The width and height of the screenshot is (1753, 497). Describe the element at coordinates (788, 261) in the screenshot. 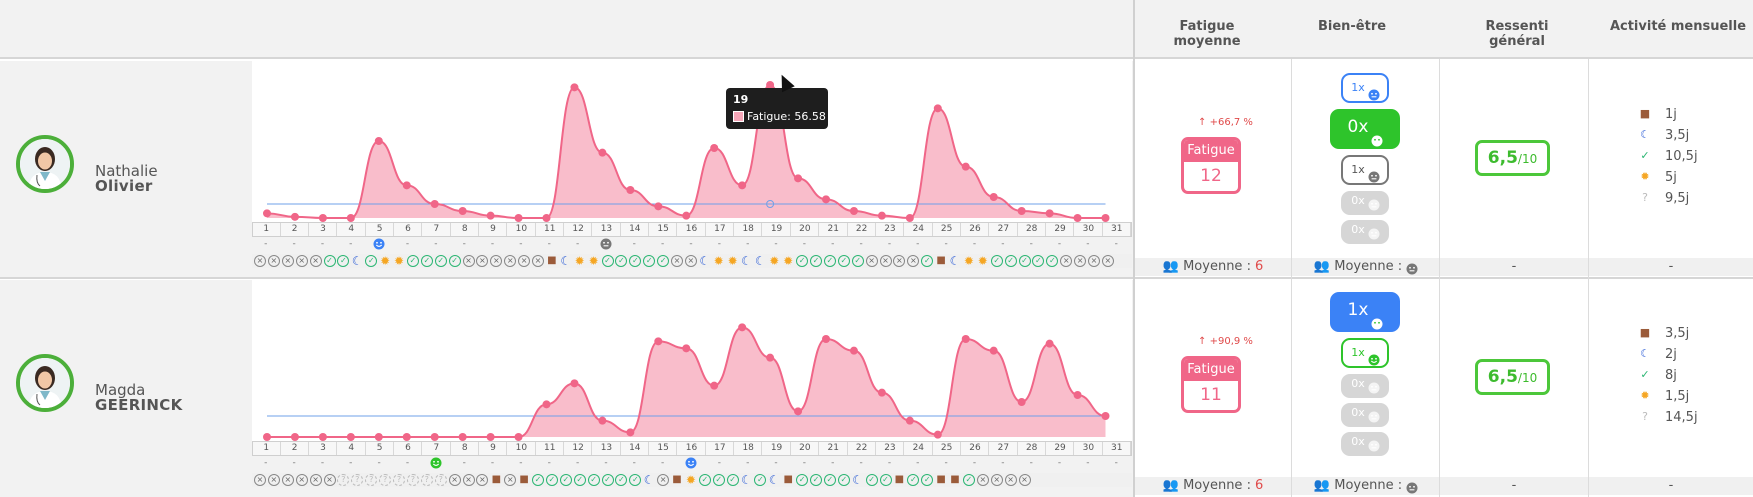

I see `sun-icon: ✹` at that location.